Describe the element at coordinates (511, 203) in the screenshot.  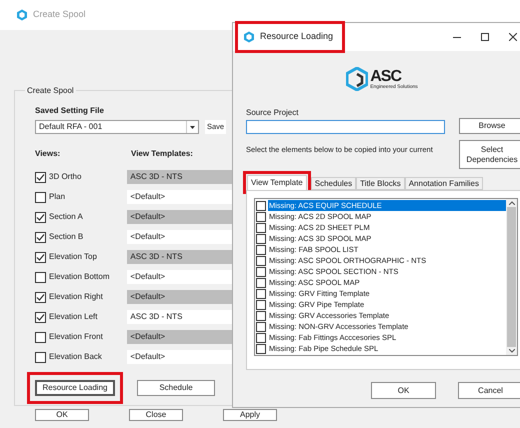
I see `scroll-up-icon` at that location.